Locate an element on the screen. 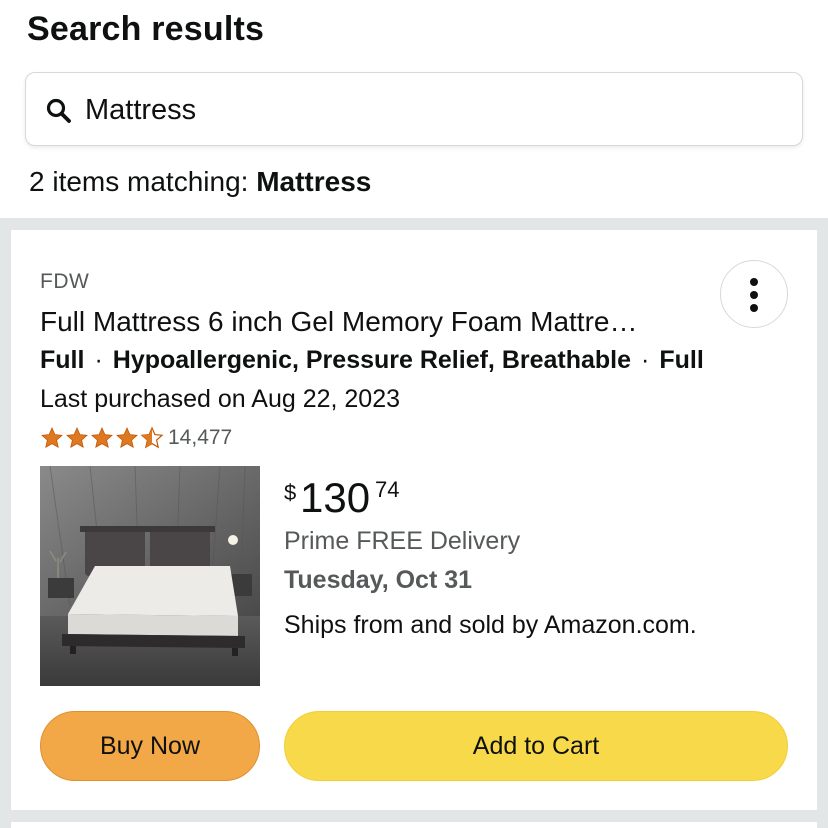  attribute-size: Full is located at coordinates (62, 360).